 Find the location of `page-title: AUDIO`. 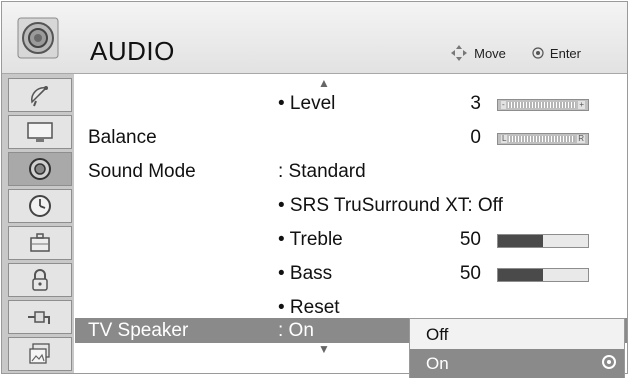

page-title: AUDIO is located at coordinates (132, 51).